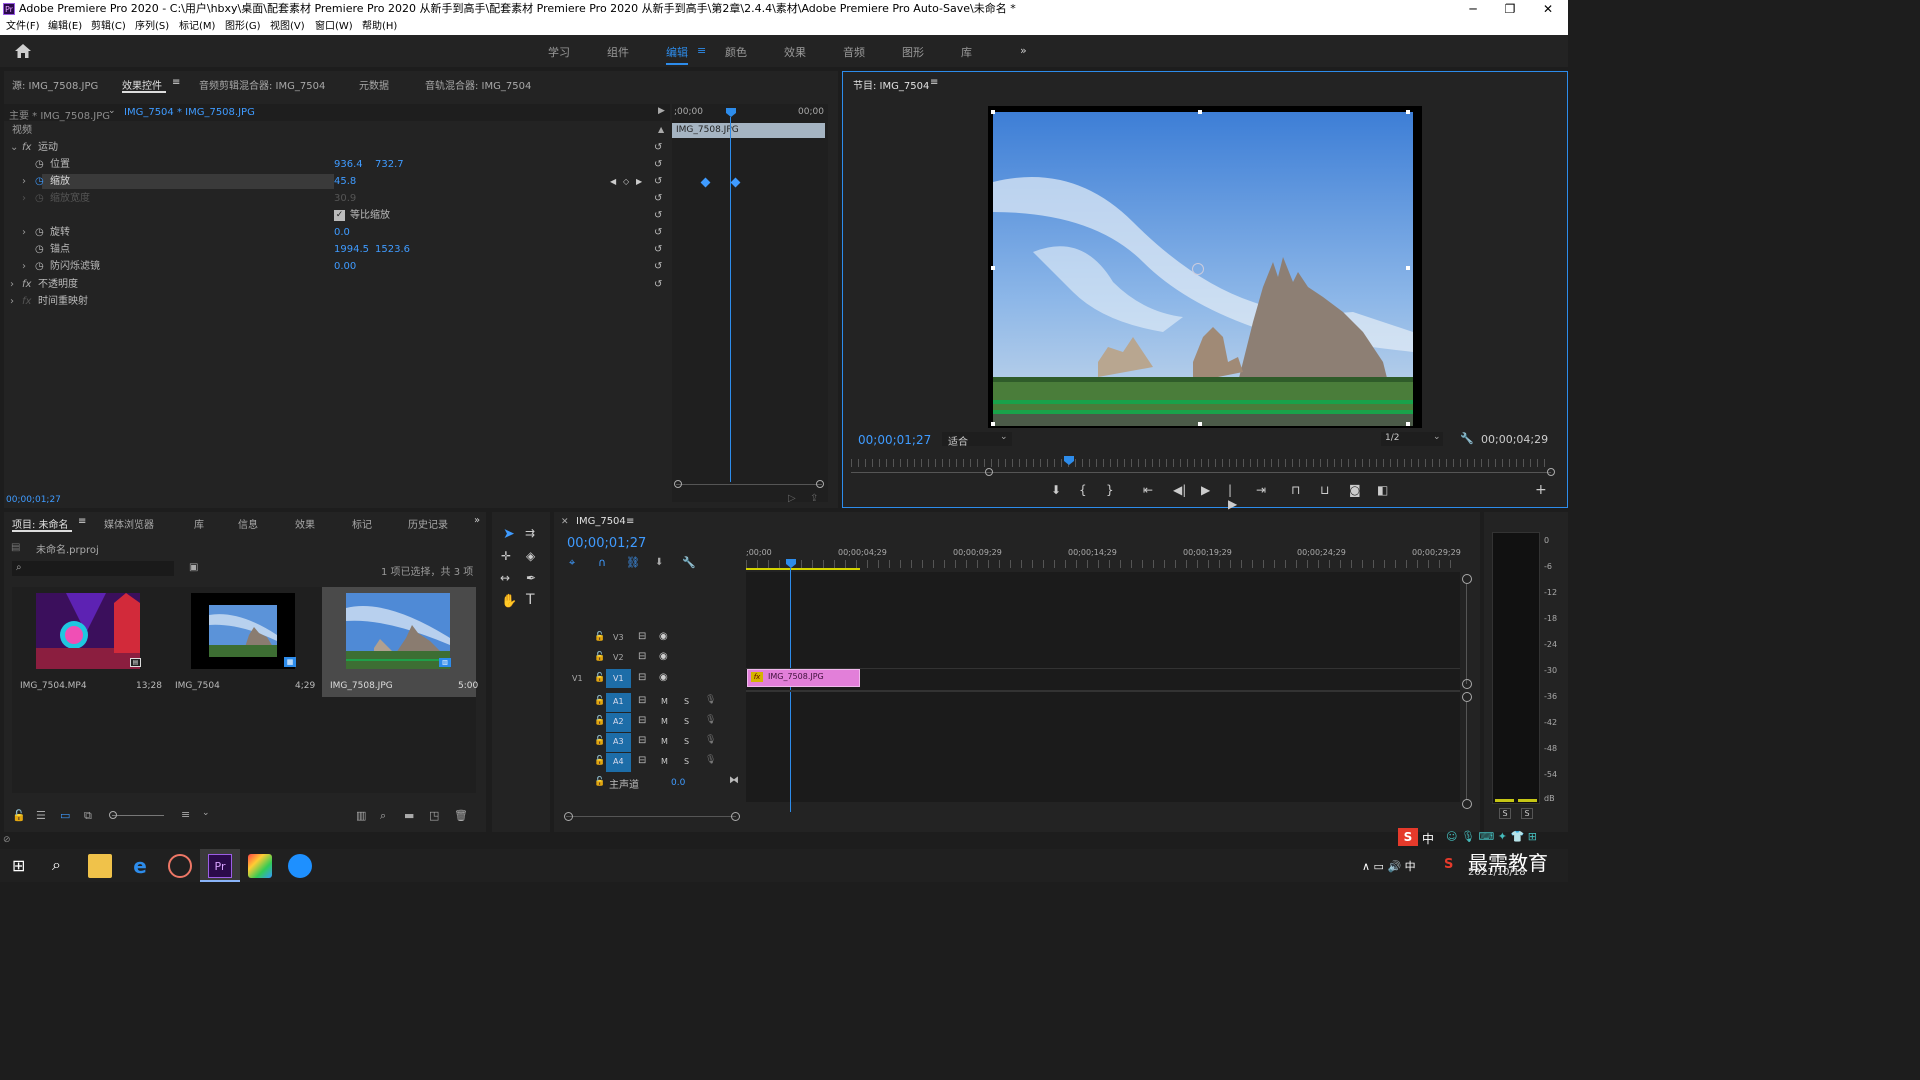 Image resolution: width=1920 pixels, height=1080 pixels. I want to click on project-item-1: ▤ IMG_7504.MP4 13;28, so click(89, 642).